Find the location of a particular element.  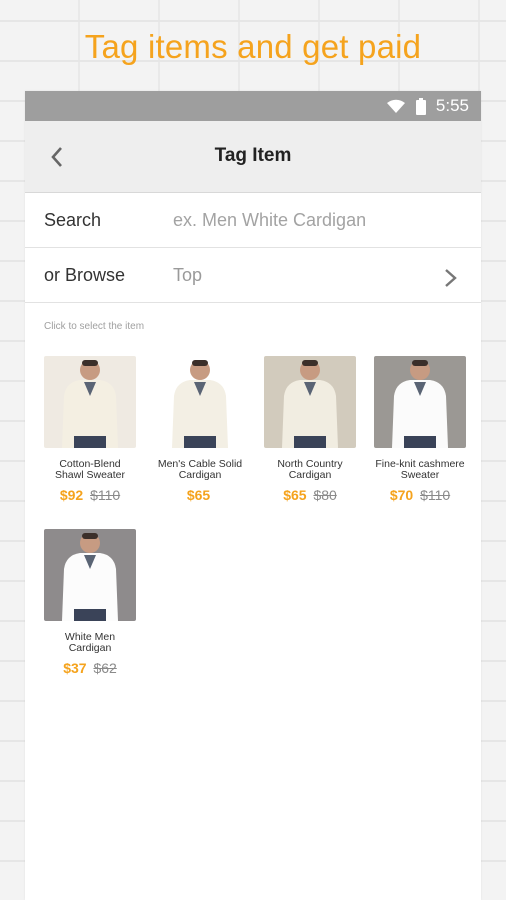

search-input is located at coordinates (313, 220).